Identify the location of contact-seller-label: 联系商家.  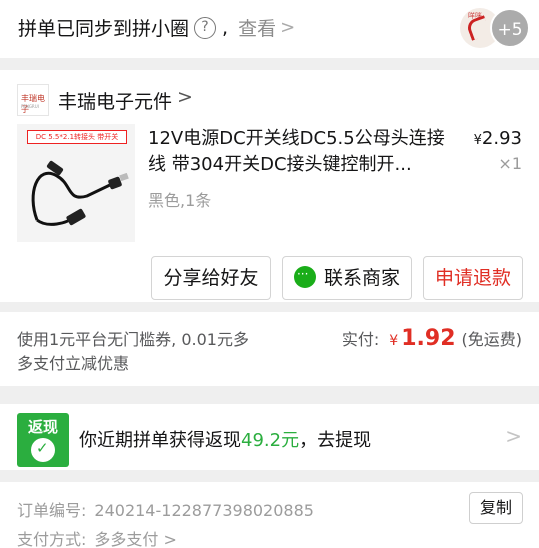
(361, 278).